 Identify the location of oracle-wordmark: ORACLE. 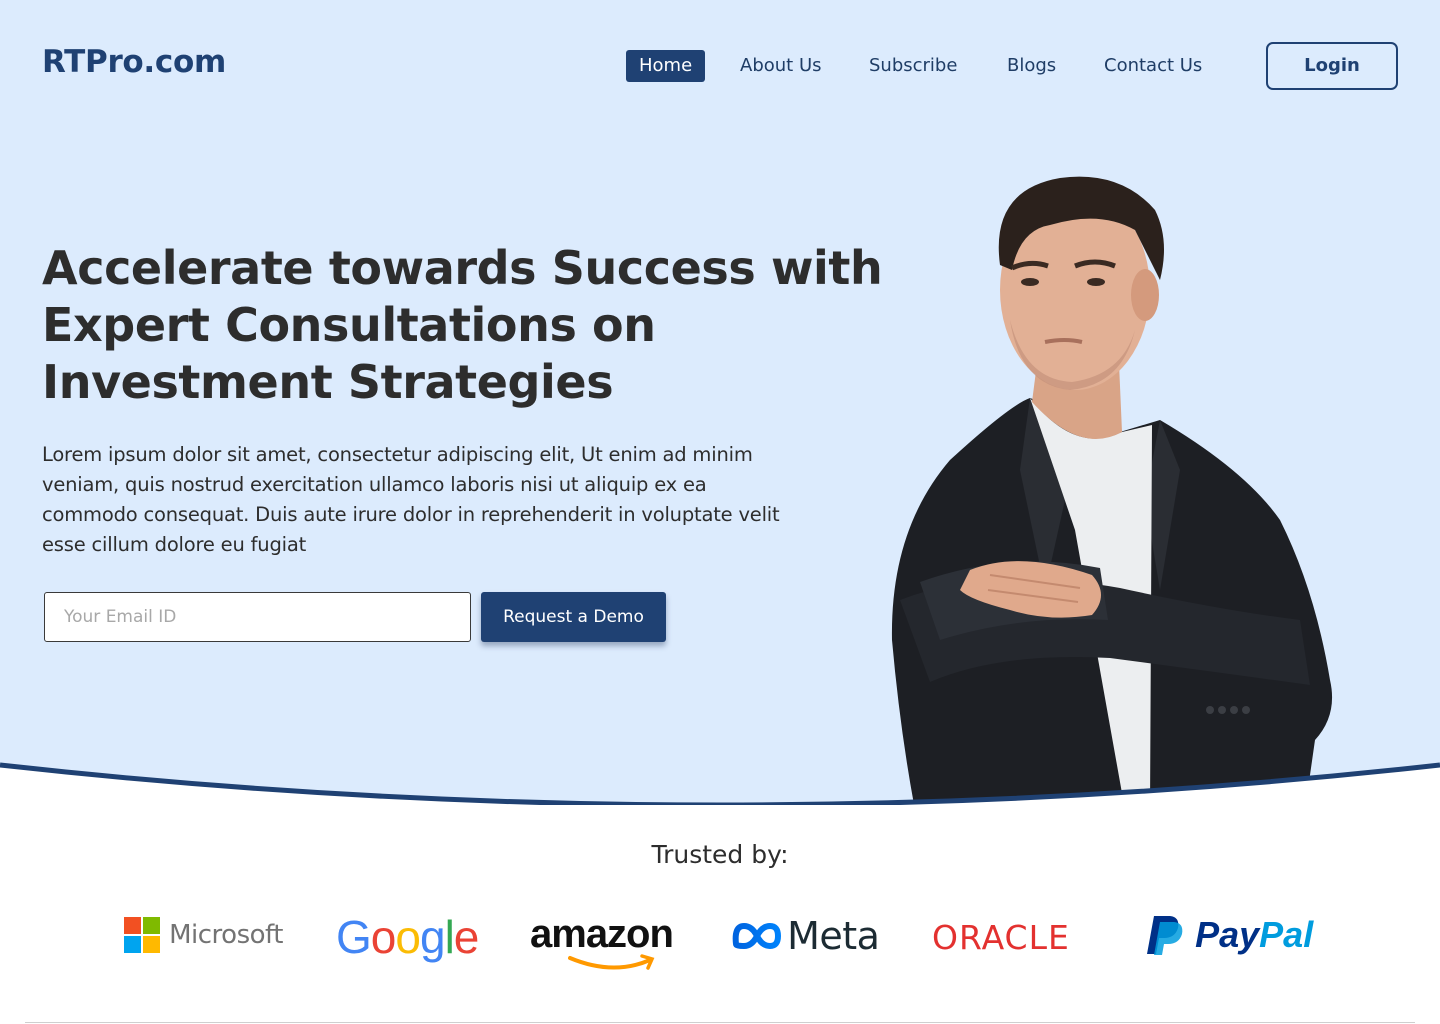
(1001, 937).